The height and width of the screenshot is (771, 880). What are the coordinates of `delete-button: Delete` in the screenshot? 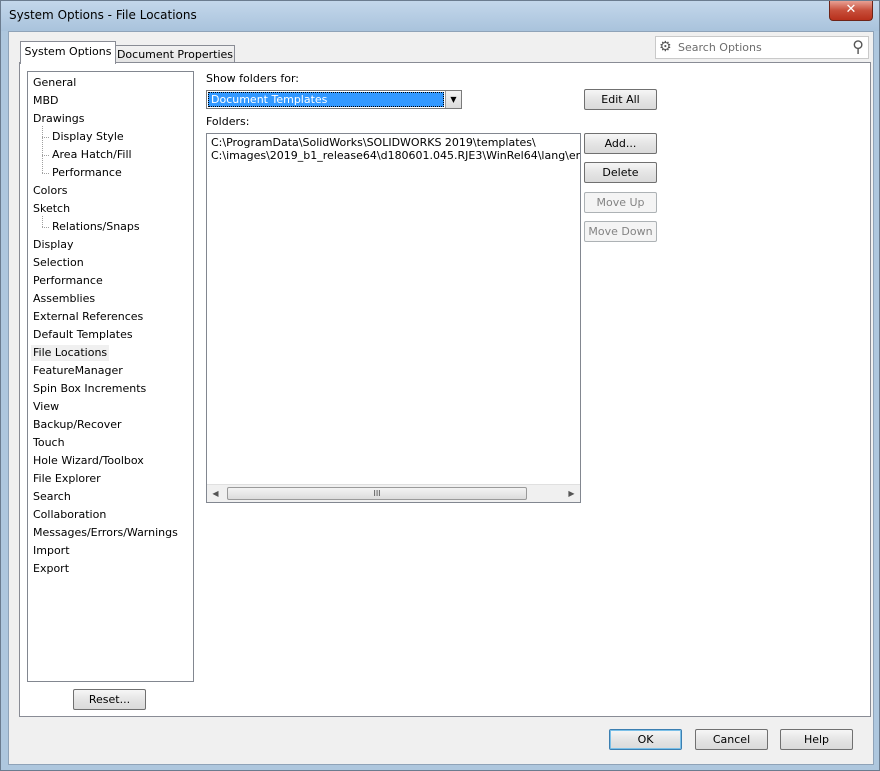 It's located at (620, 172).